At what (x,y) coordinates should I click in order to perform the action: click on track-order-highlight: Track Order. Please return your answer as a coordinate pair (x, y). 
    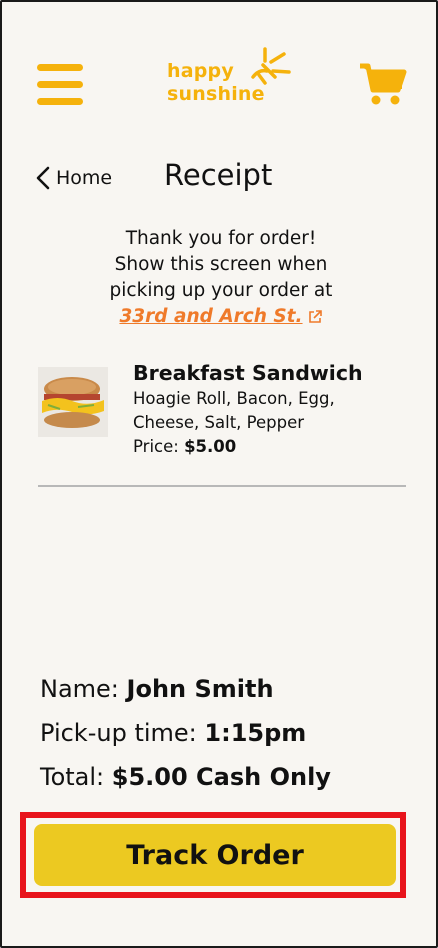
    Looking at the image, I should click on (213, 855).